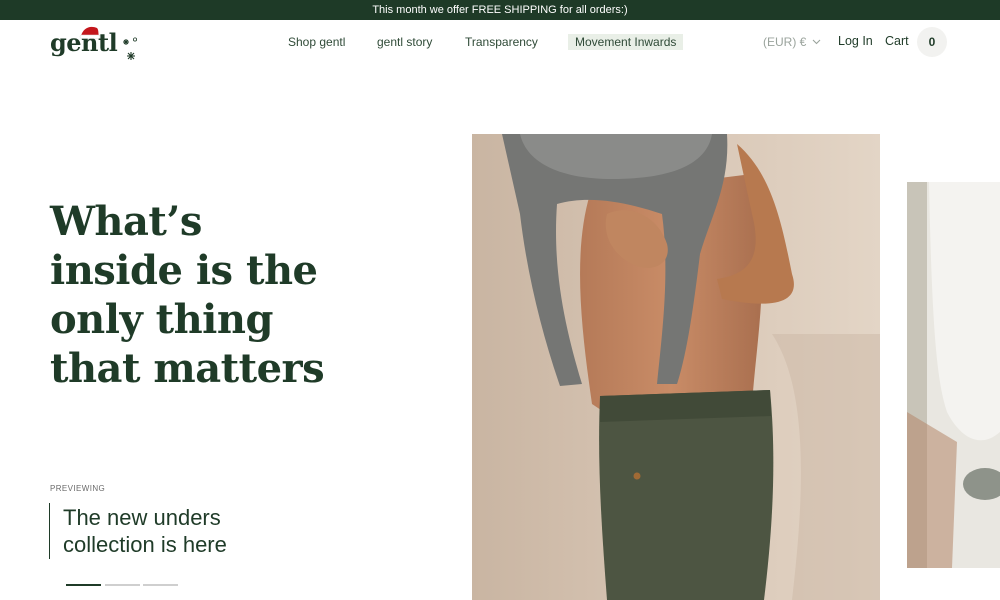  I want to click on preview-caption-line: collection is here, so click(145, 544).